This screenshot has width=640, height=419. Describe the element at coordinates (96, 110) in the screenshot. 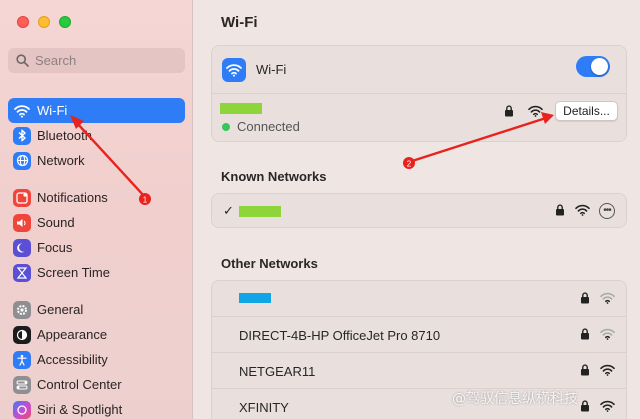

I see `sidebar-item-wifi: Wi-Fi` at that location.